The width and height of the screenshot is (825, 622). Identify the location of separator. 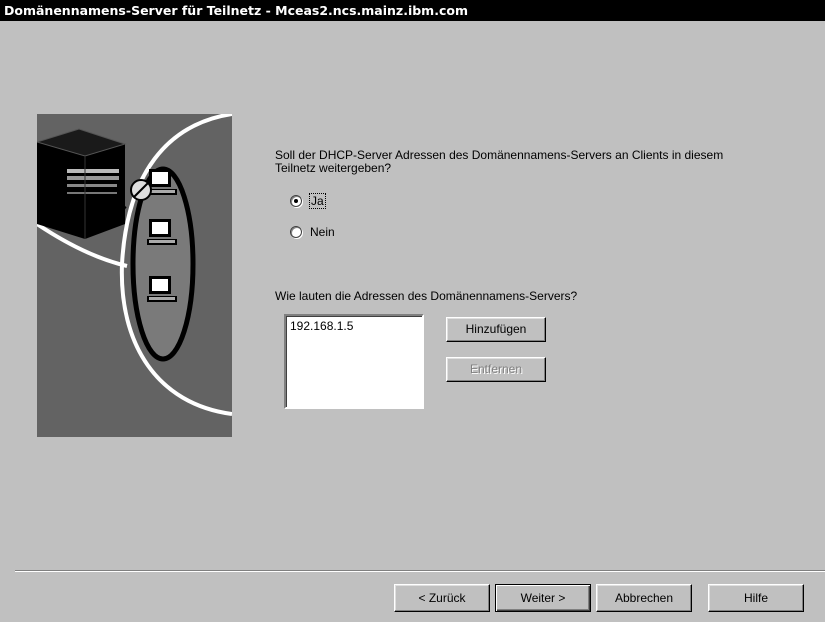
(420, 571).